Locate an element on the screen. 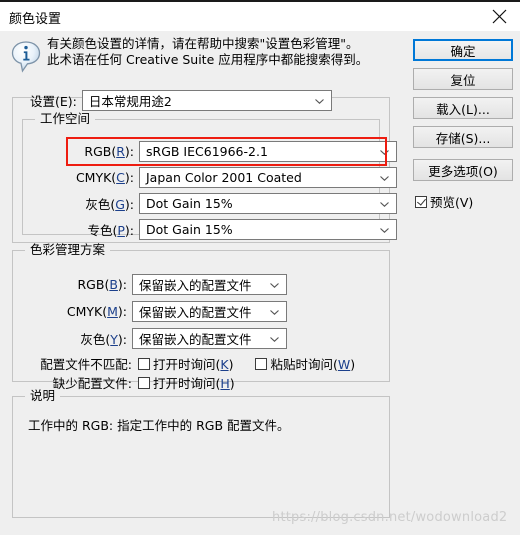 The image size is (520, 535). policy-rgb-row: RGB(B): 保留嵌入的配置文件 is located at coordinates (171, 284).